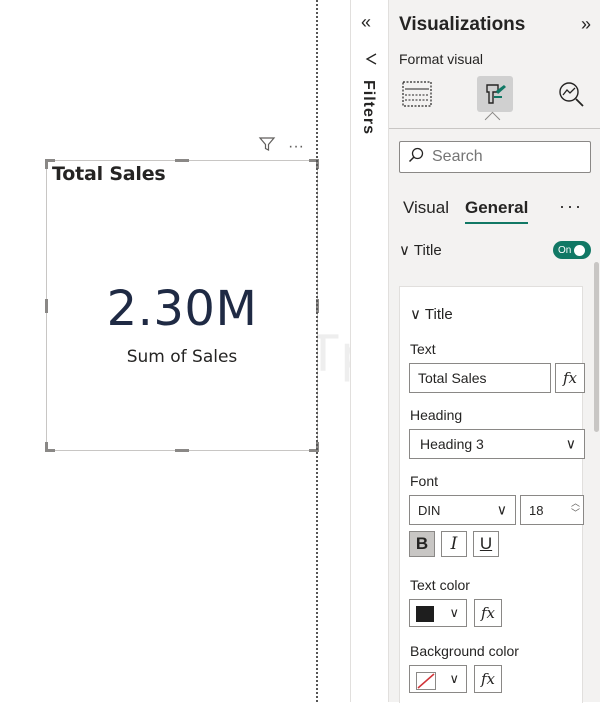 The height and width of the screenshot is (703, 600). What do you see at coordinates (422, 544) in the screenshot?
I see `bold-button: B` at bounding box center [422, 544].